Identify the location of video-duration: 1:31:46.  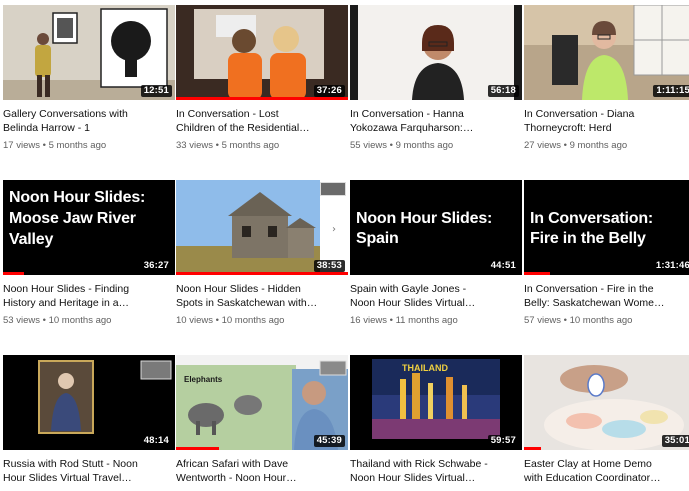
(670, 266).